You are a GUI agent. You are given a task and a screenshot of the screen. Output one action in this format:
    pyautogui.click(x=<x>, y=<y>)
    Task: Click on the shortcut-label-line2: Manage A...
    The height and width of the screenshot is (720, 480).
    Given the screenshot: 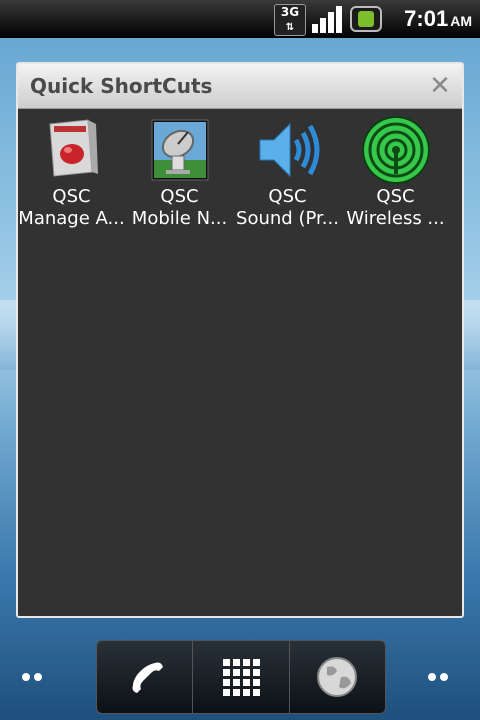 What is the action you would take?
    pyautogui.click(x=71, y=218)
    